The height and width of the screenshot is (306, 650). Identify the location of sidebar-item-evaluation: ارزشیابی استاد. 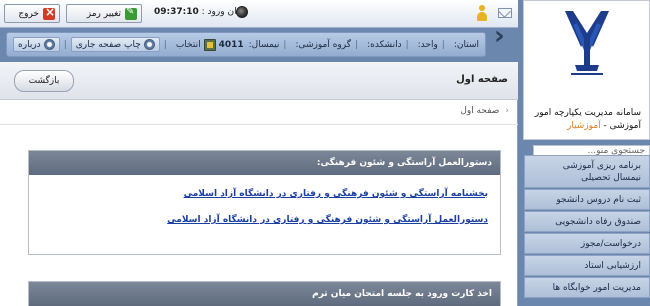
(587, 265).